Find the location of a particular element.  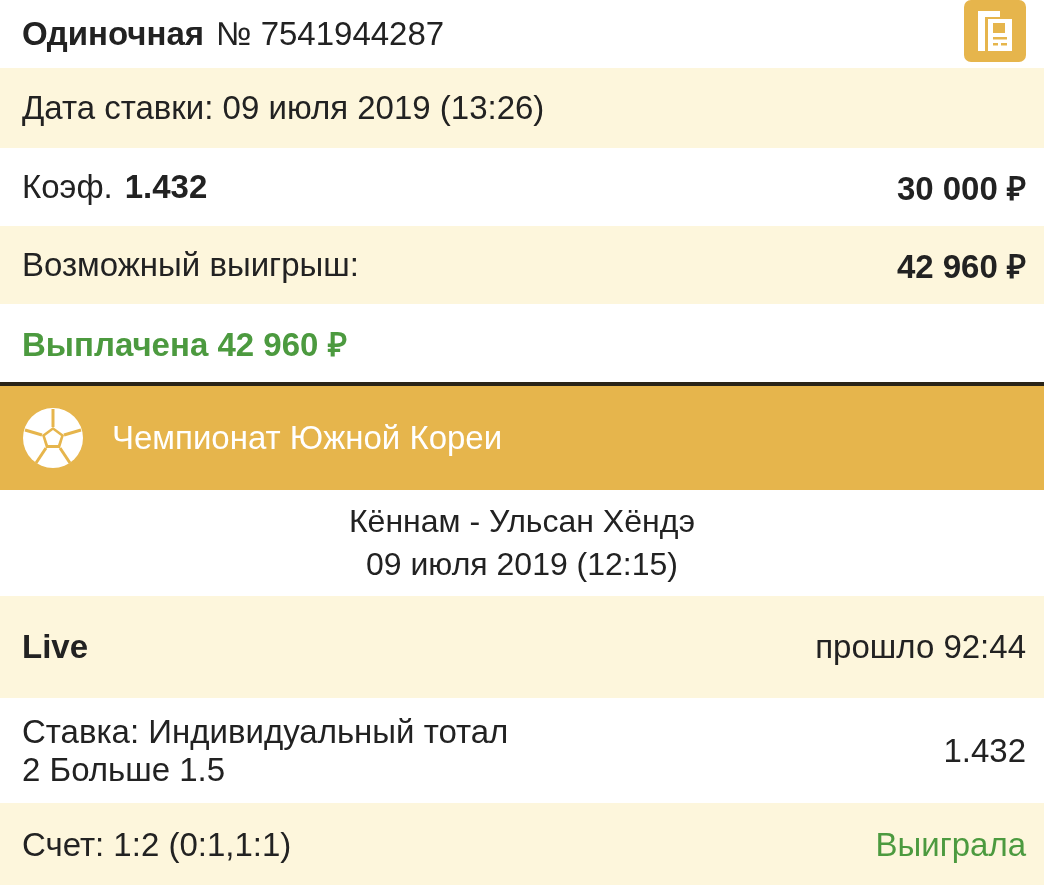

bet-description: 2 Больше 1.5 is located at coordinates (124, 769).